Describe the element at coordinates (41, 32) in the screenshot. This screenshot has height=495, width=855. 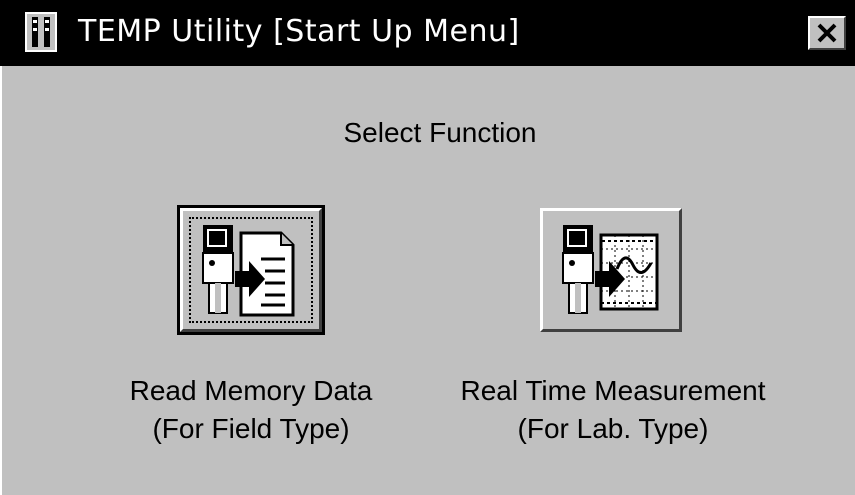
I see `thermometer-icon` at that location.